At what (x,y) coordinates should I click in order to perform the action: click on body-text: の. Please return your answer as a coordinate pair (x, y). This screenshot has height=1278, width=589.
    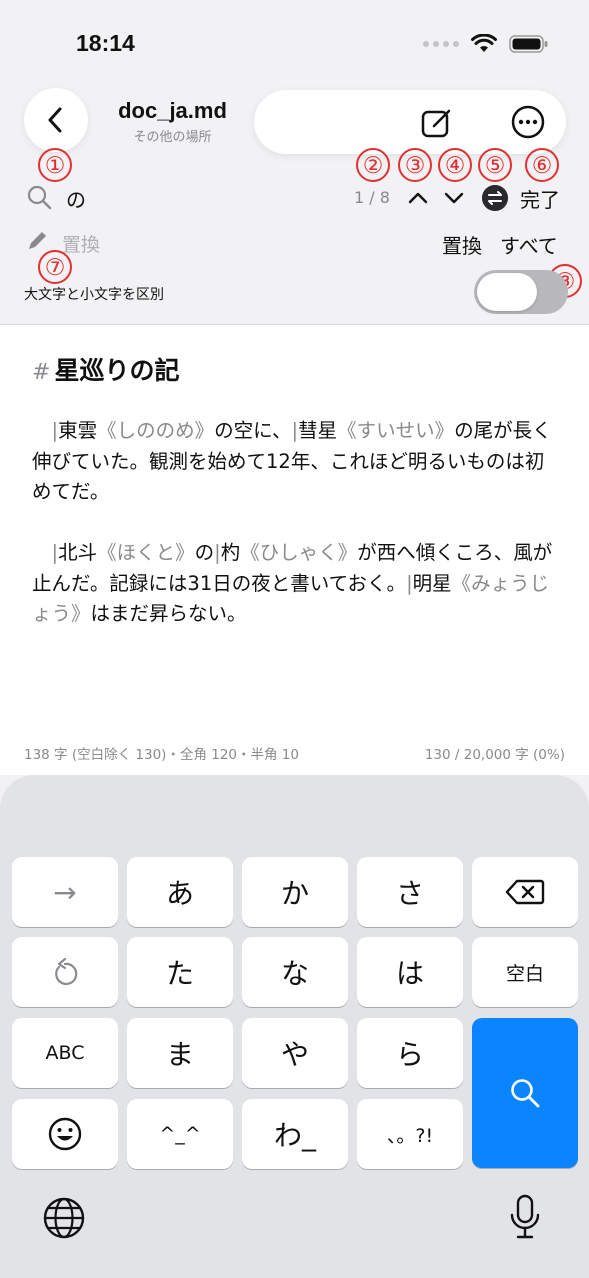
    Looking at the image, I should click on (204, 552).